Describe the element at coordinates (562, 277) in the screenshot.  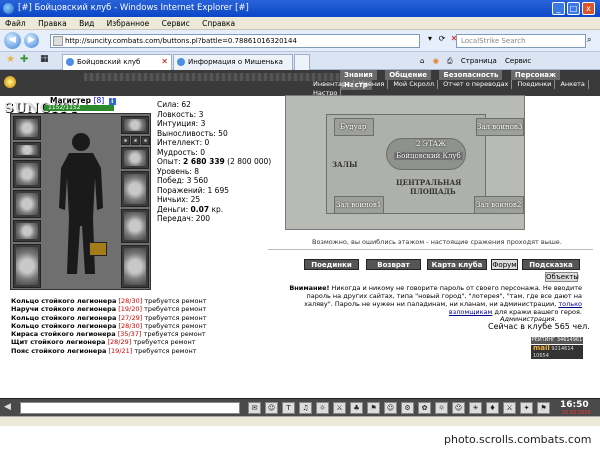
I see `objects-button: Объекты` at that location.